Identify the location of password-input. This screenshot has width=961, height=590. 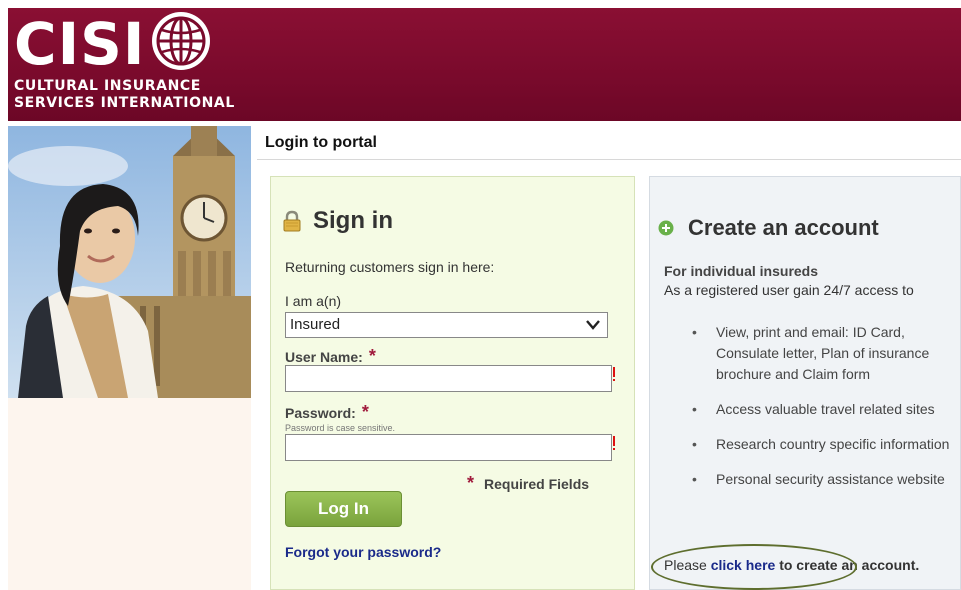
(448, 447).